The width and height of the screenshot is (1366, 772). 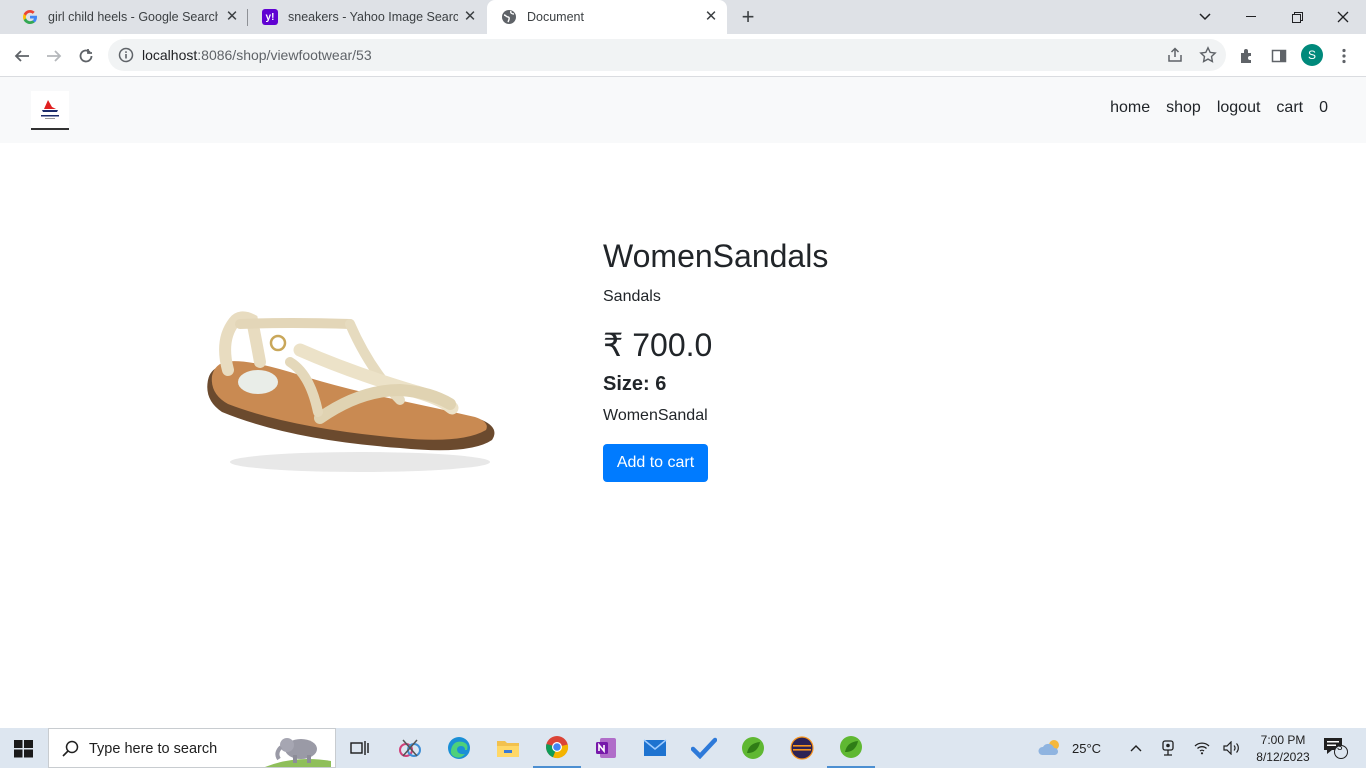 I want to click on site-info-icon, so click(x=126, y=55).